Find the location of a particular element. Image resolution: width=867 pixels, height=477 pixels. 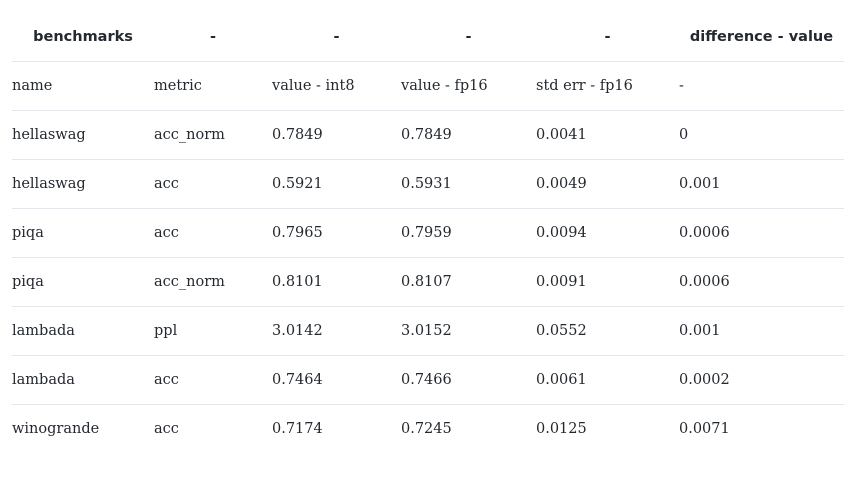

table-cell: value - fp16 is located at coordinates (468, 86).